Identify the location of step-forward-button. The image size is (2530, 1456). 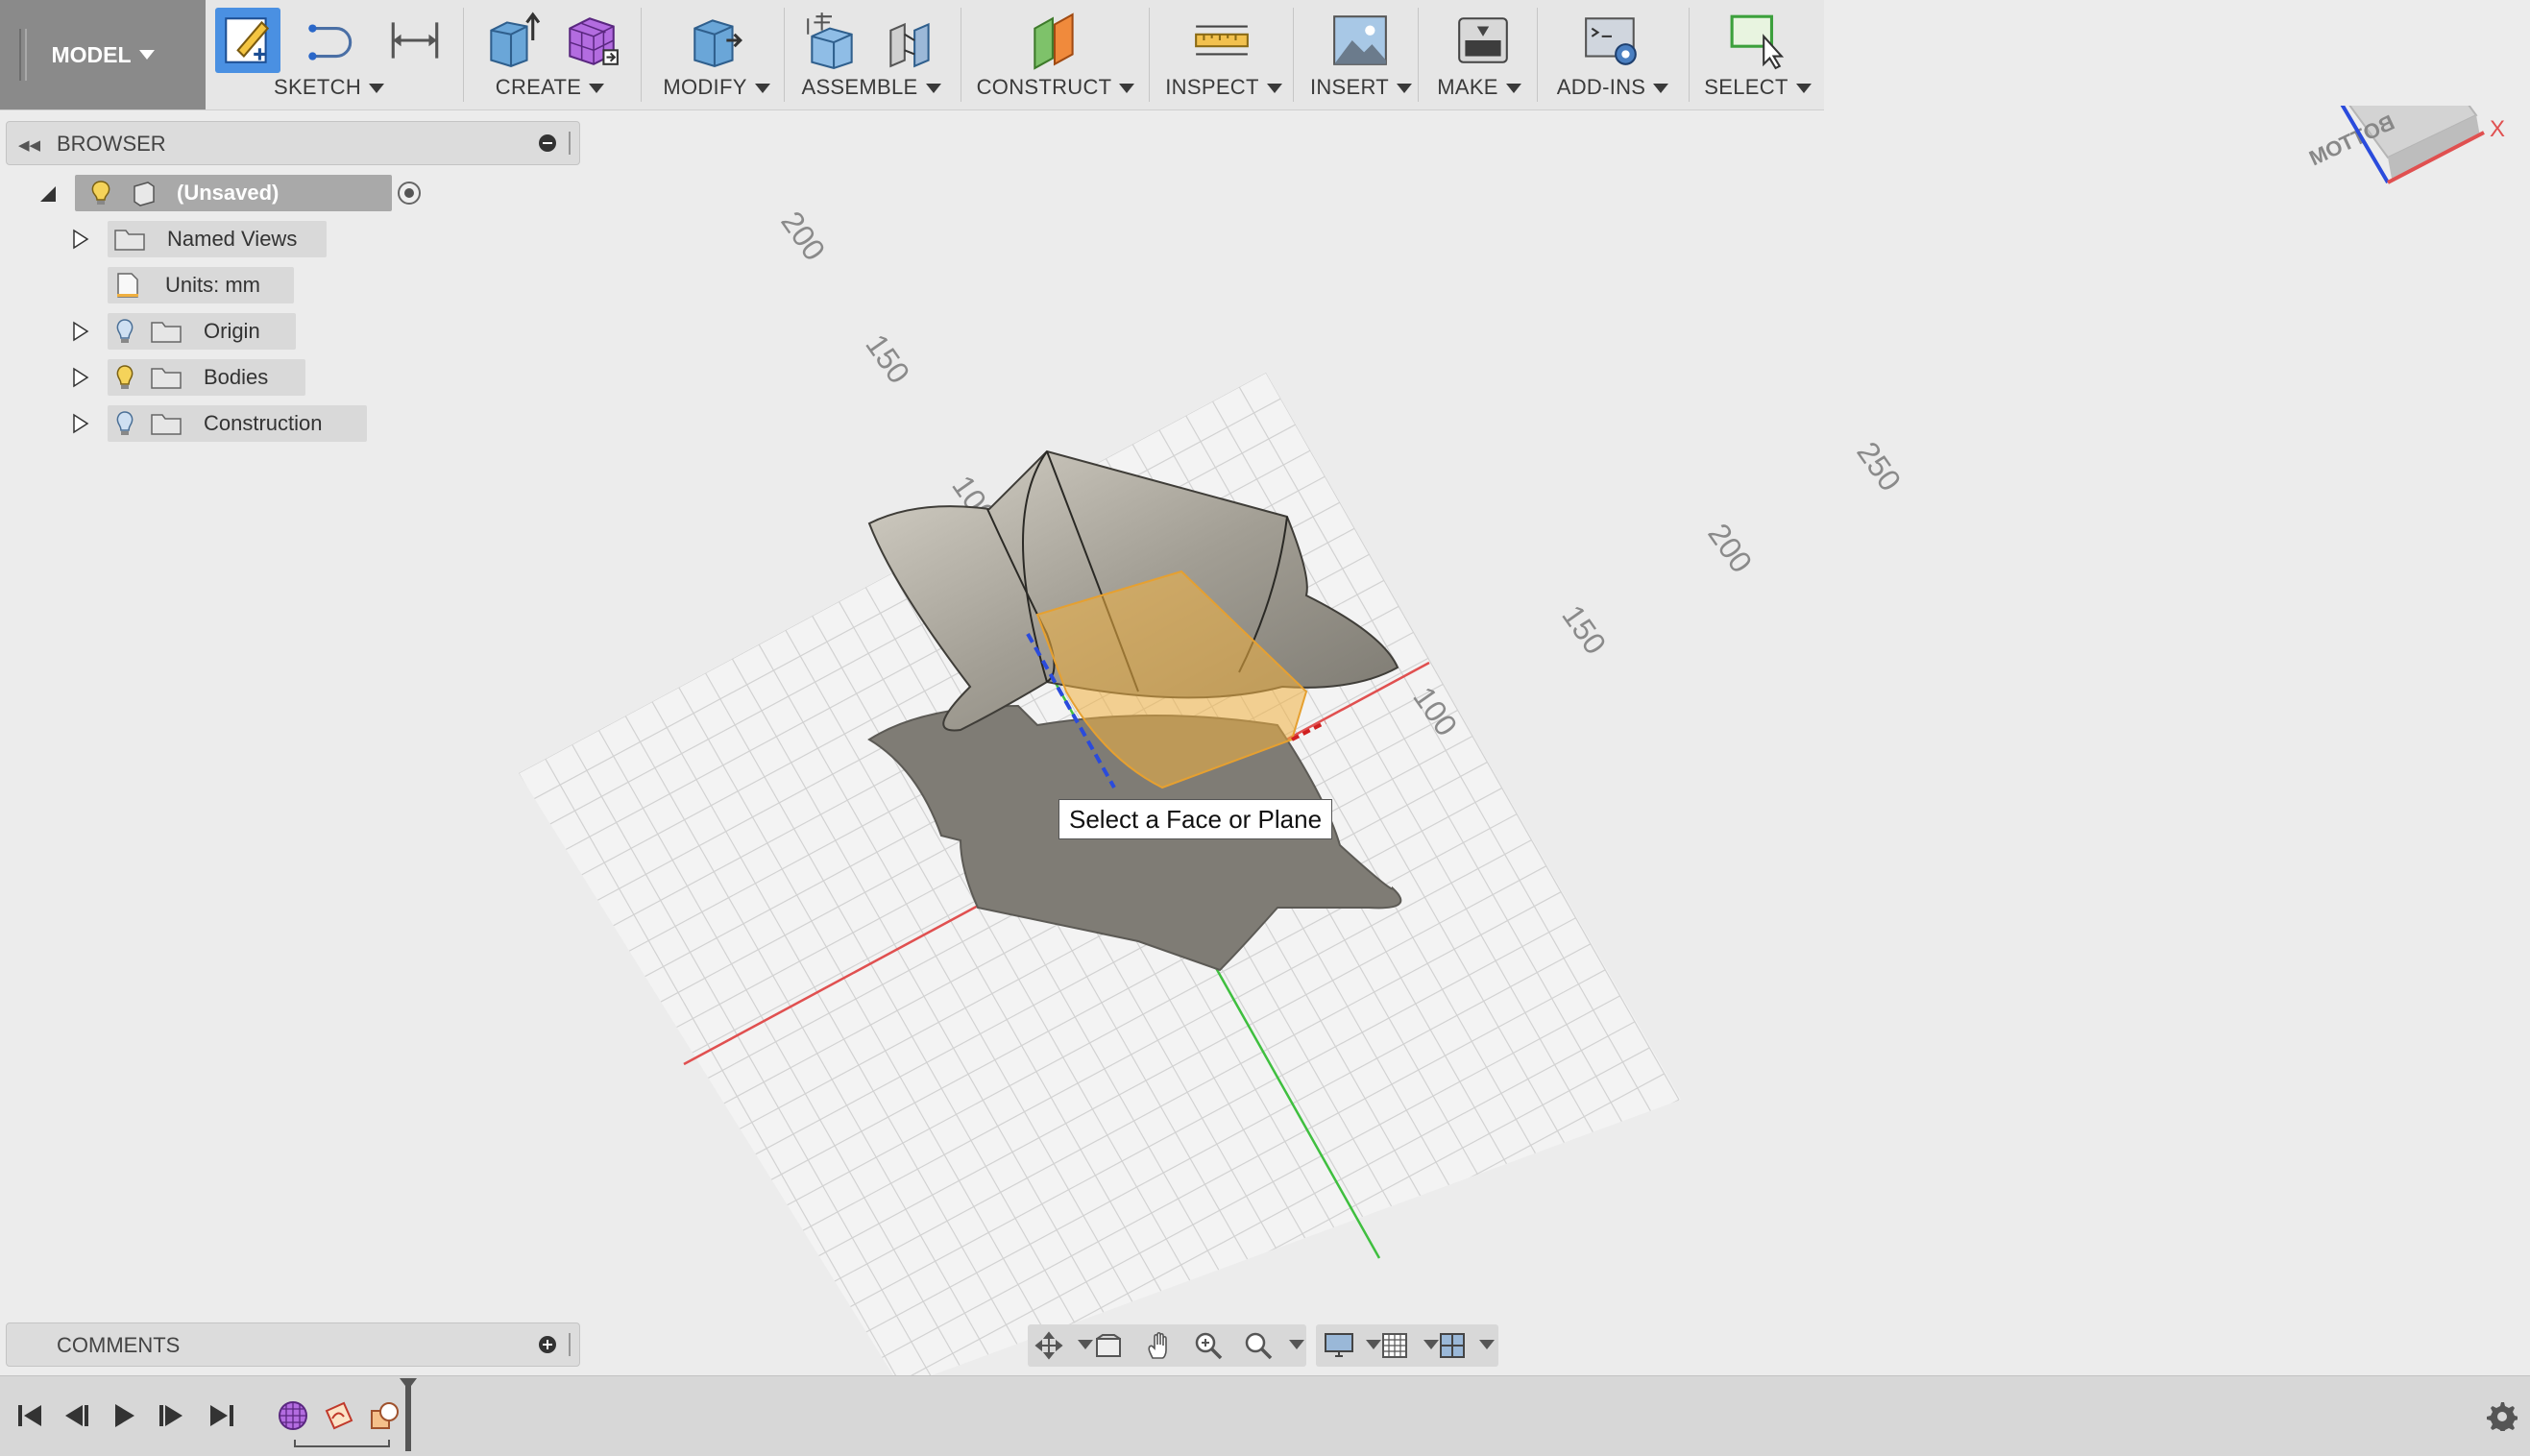
(172, 1416).